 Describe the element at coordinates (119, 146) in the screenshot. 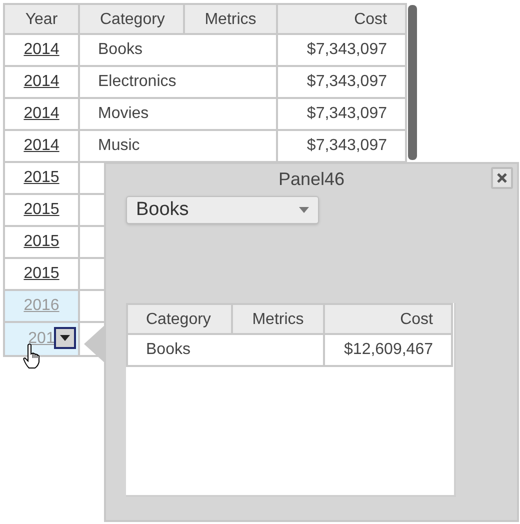

I see `table-cell-text: Music` at that location.